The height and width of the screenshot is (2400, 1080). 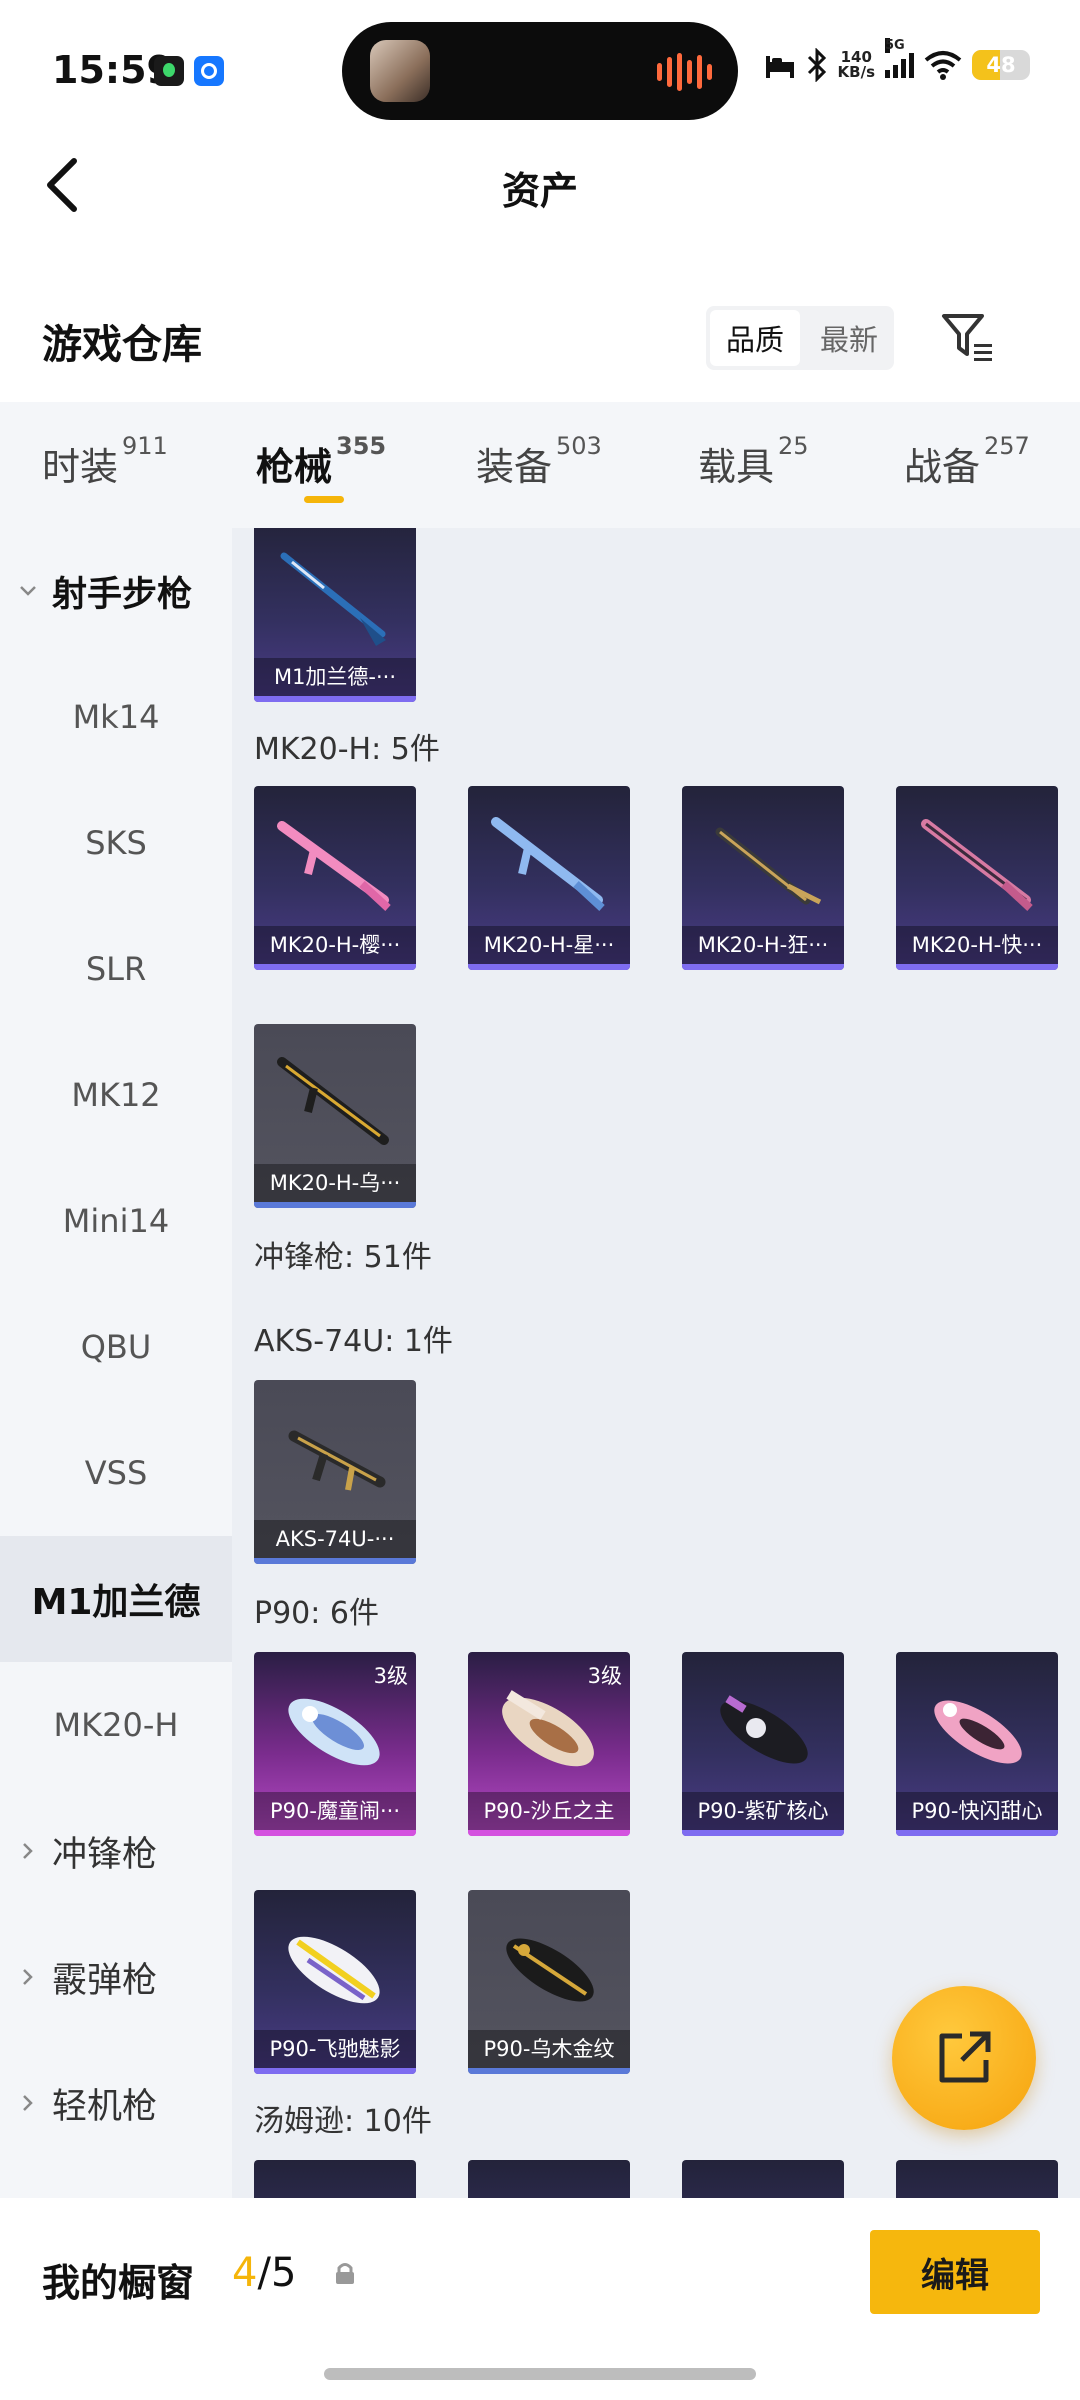 I want to click on weapon-card: MK20-H-樱···, so click(x=335, y=878).